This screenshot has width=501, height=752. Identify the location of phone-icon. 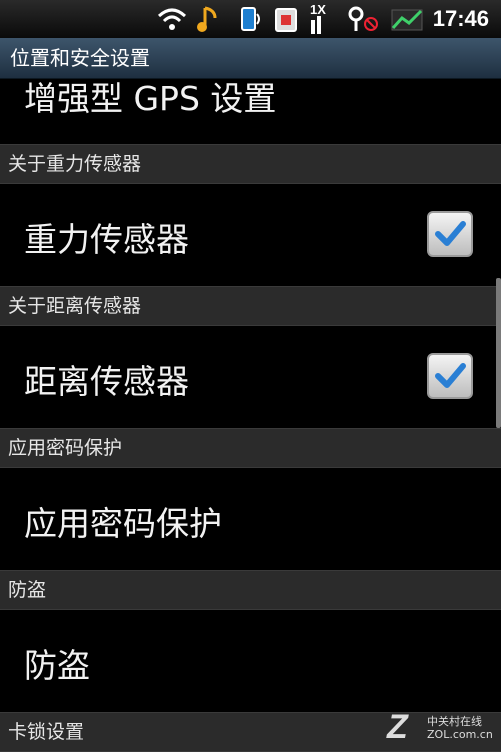
(250, 19).